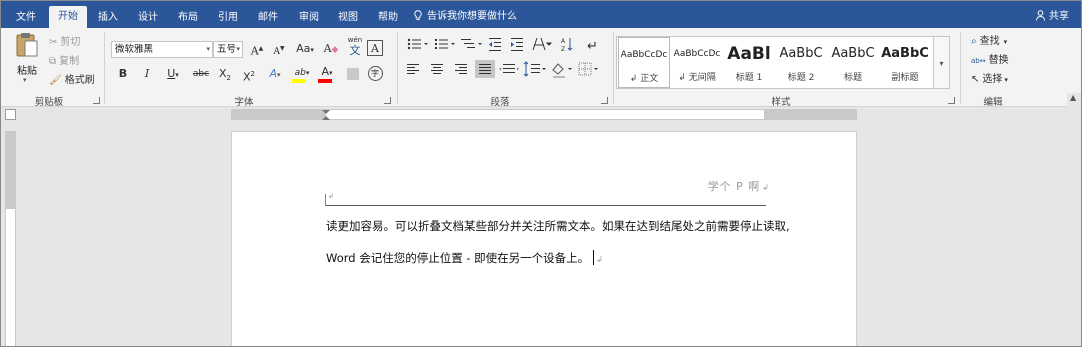 Image resolution: width=1082 pixels, height=347 pixels. What do you see at coordinates (387, 100) in the screenshot?
I see `font-launcher-icon` at bounding box center [387, 100].